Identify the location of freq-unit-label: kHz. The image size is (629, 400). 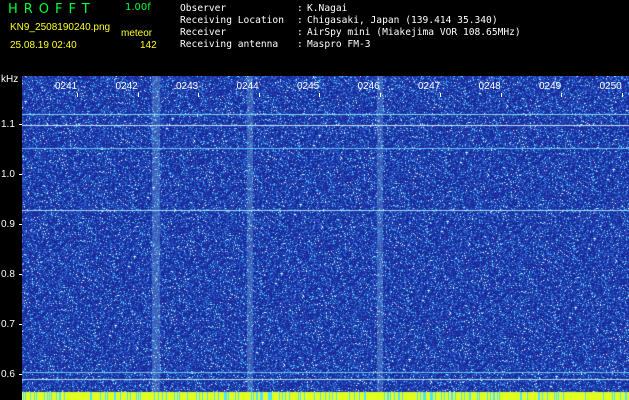
(10, 79).